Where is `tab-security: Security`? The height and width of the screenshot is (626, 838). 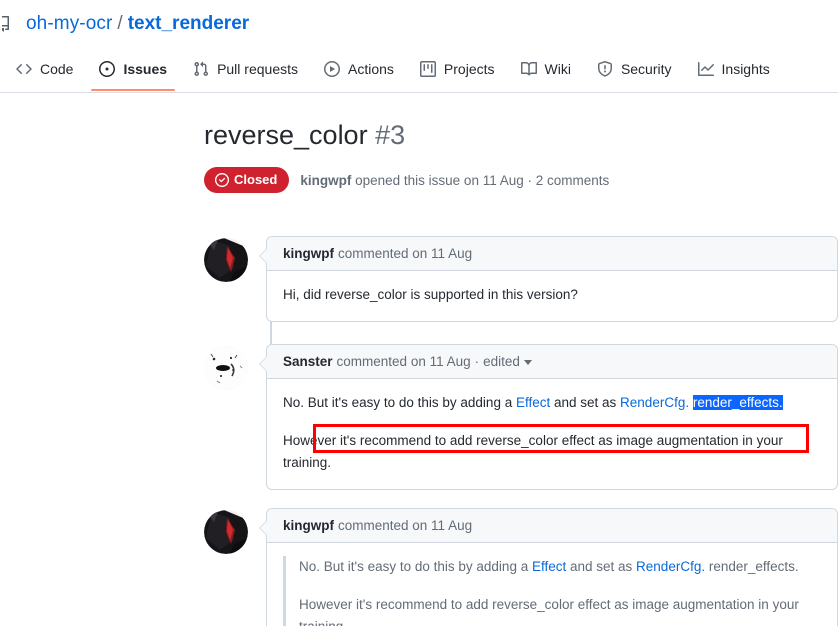 tab-security: Security is located at coordinates (634, 69).